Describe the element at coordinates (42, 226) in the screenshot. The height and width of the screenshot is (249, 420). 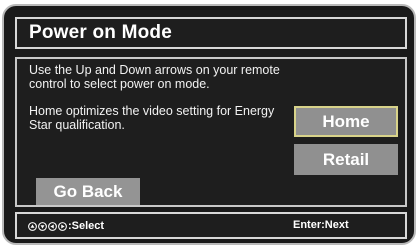
I see `down-arrow-icon` at that location.